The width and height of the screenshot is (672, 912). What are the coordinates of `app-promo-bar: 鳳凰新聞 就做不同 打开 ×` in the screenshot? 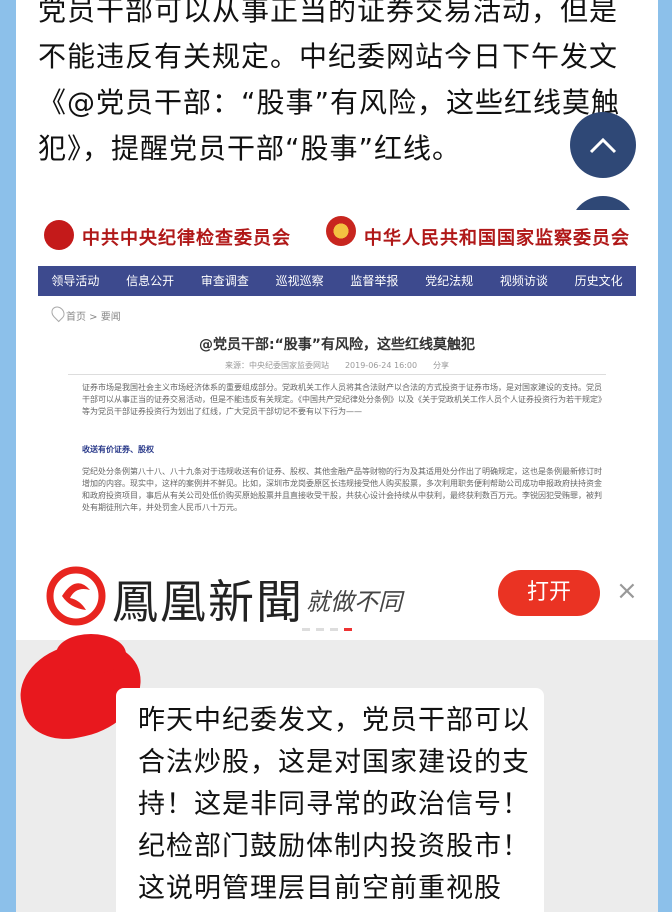 It's located at (337, 596).